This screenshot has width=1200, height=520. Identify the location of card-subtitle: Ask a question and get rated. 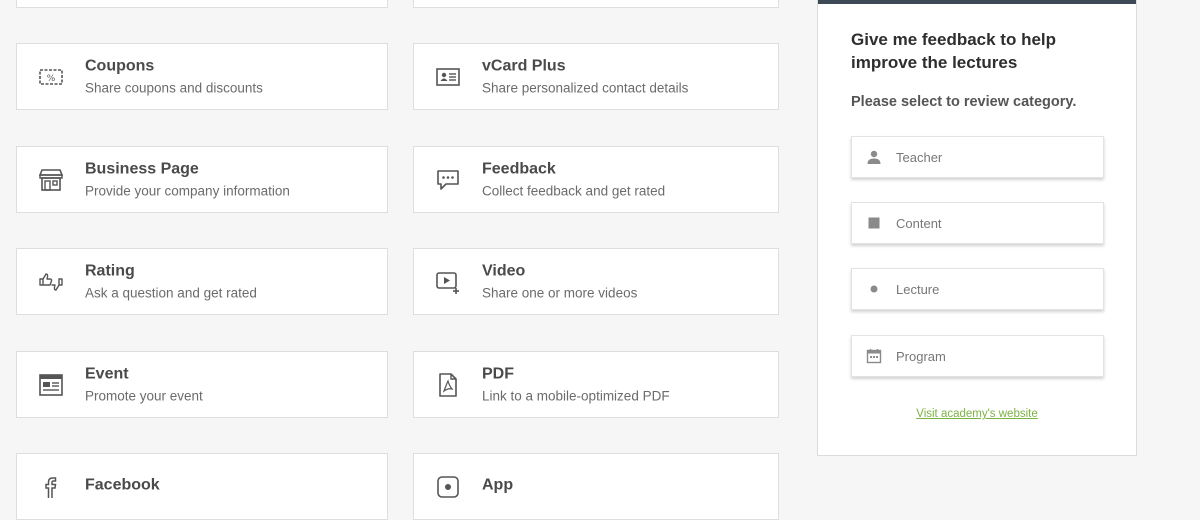
(171, 292).